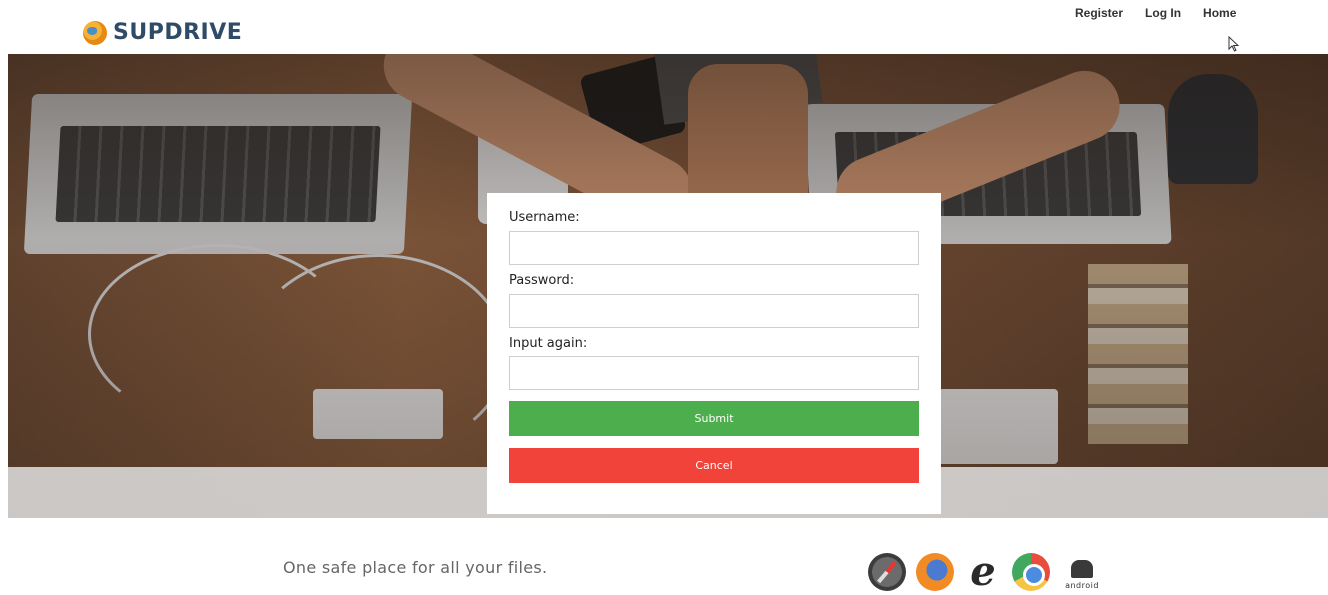  What do you see at coordinates (542, 280) in the screenshot?
I see `password-label: Password:` at bounding box center [542, 280].